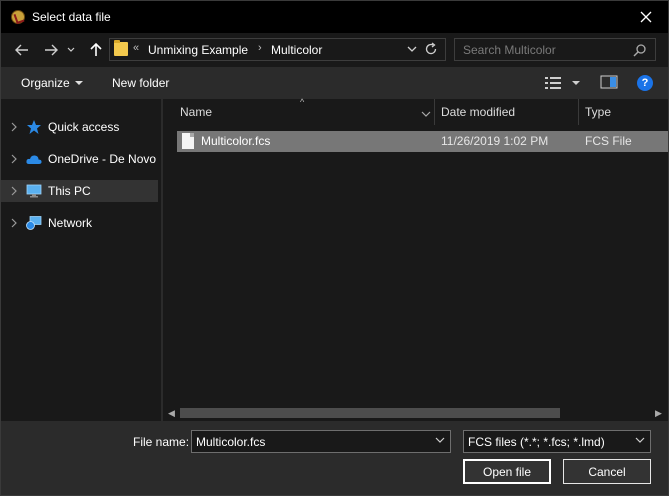  Describe the element at coordinates (34, 127) in the screenshot. I see `star-icon` at that location.